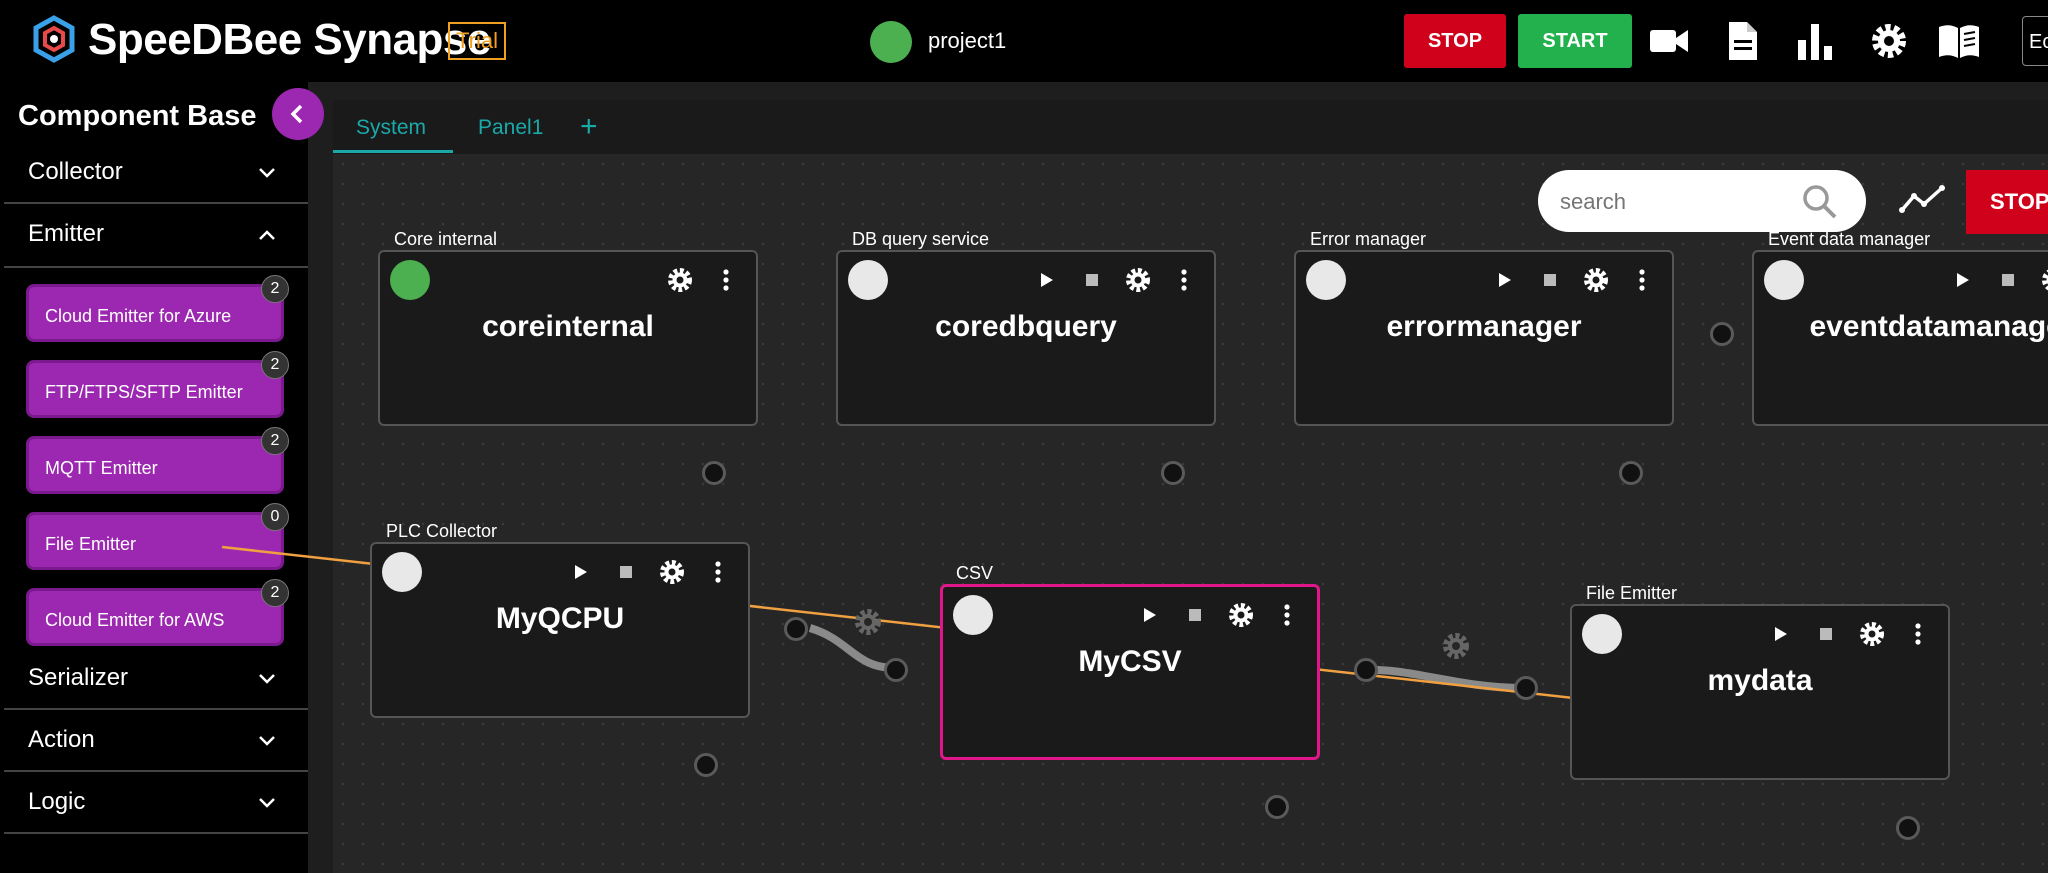 The height and width of the screenshot is (873, 2048). Describe the element at coordinates (1444, 678) in the screenshot. I see `connection-line` at that location.